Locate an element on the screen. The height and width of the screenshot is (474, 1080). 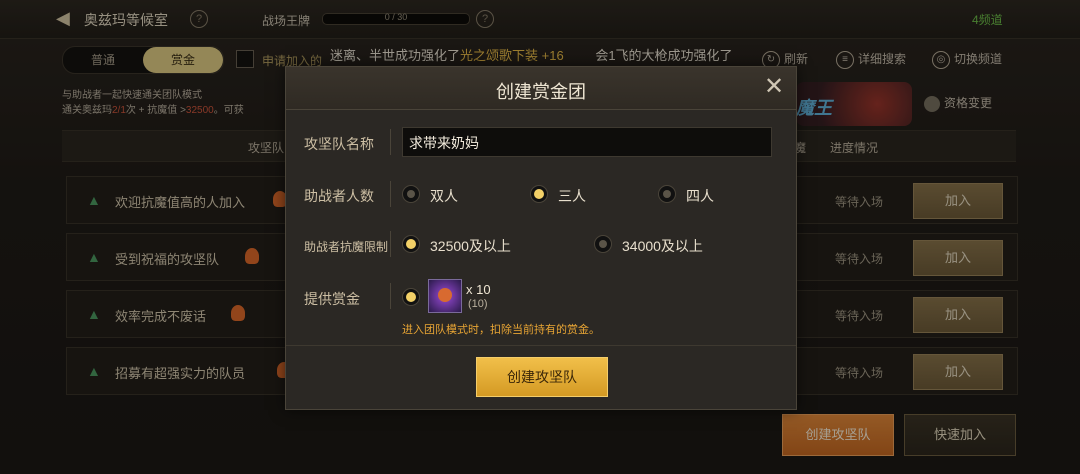
modal-create-button: 创建攻坚队 is located at coordinates (542, 377).